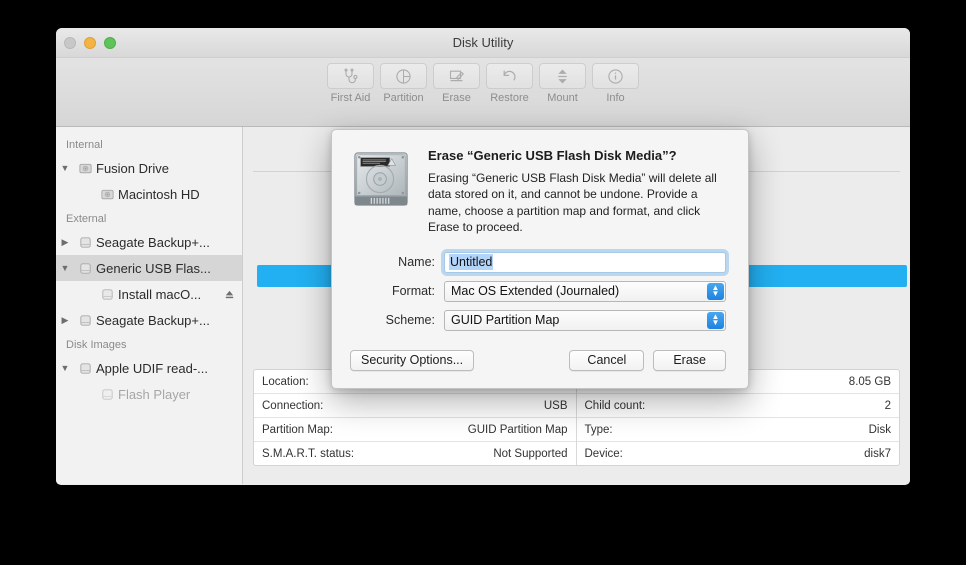 Image resolution: width=966 pixels, height=565 pixels. I want to click on toolbar-item-erase: Erase, so click(456, 83).